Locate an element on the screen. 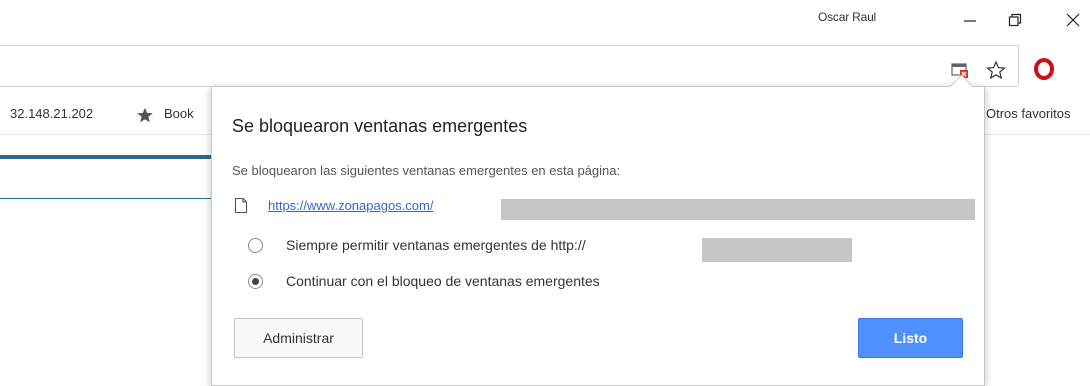 This screenshot has width=1090, height=386. minimize-icon is located at coordinates (970, 21).